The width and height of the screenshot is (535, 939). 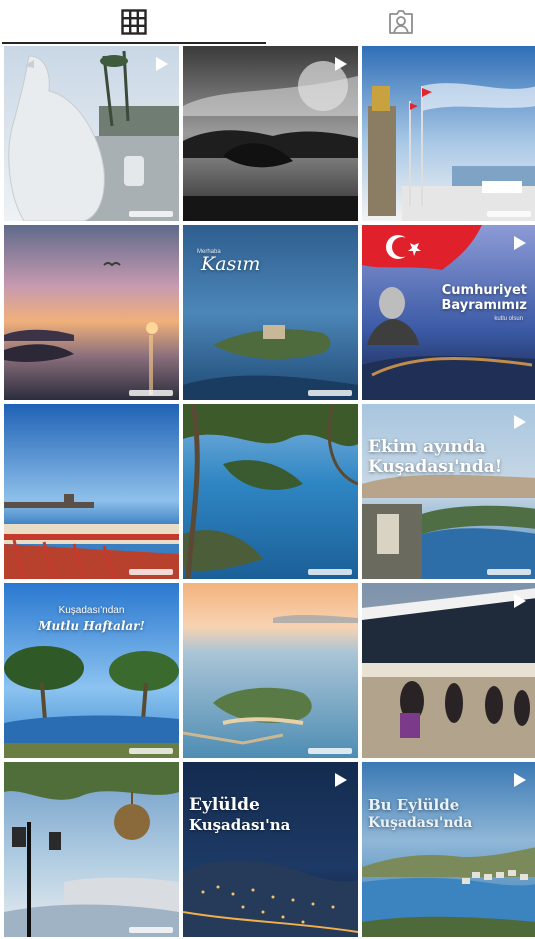 What do you see at coordinates (508, 319) in the screenshot?
I see `caption-sub: kutlu olsun` at bounding box center [508, 319].